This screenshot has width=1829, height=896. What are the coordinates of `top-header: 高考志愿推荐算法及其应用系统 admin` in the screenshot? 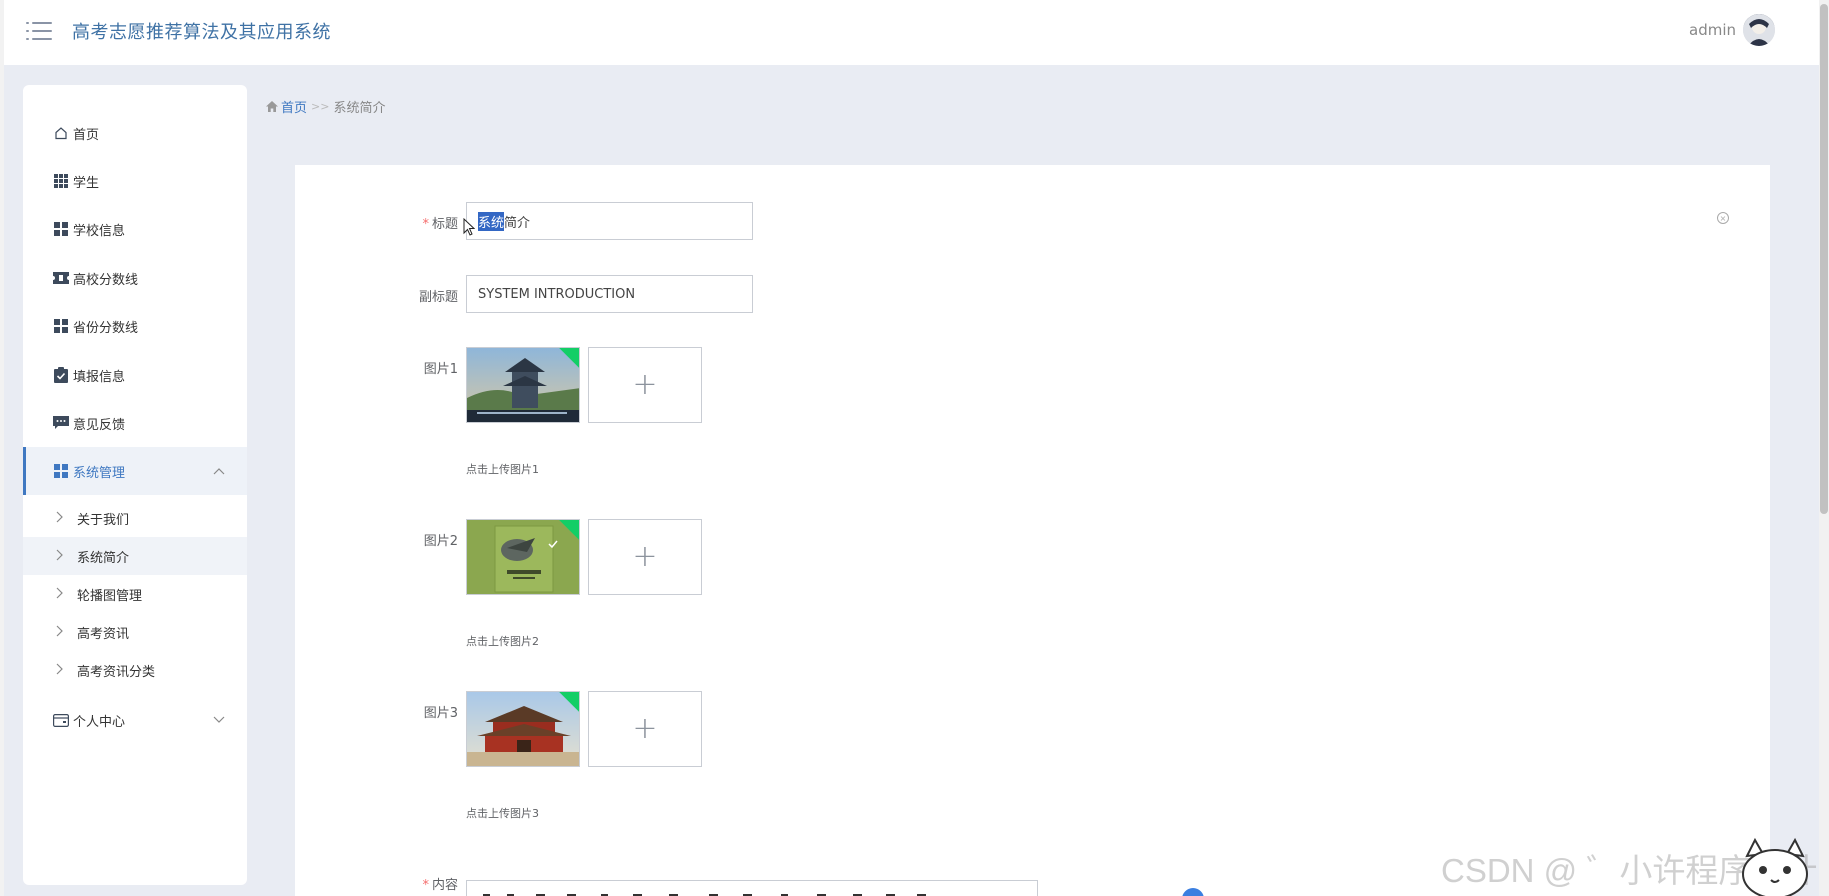 It's located at (911, 32).